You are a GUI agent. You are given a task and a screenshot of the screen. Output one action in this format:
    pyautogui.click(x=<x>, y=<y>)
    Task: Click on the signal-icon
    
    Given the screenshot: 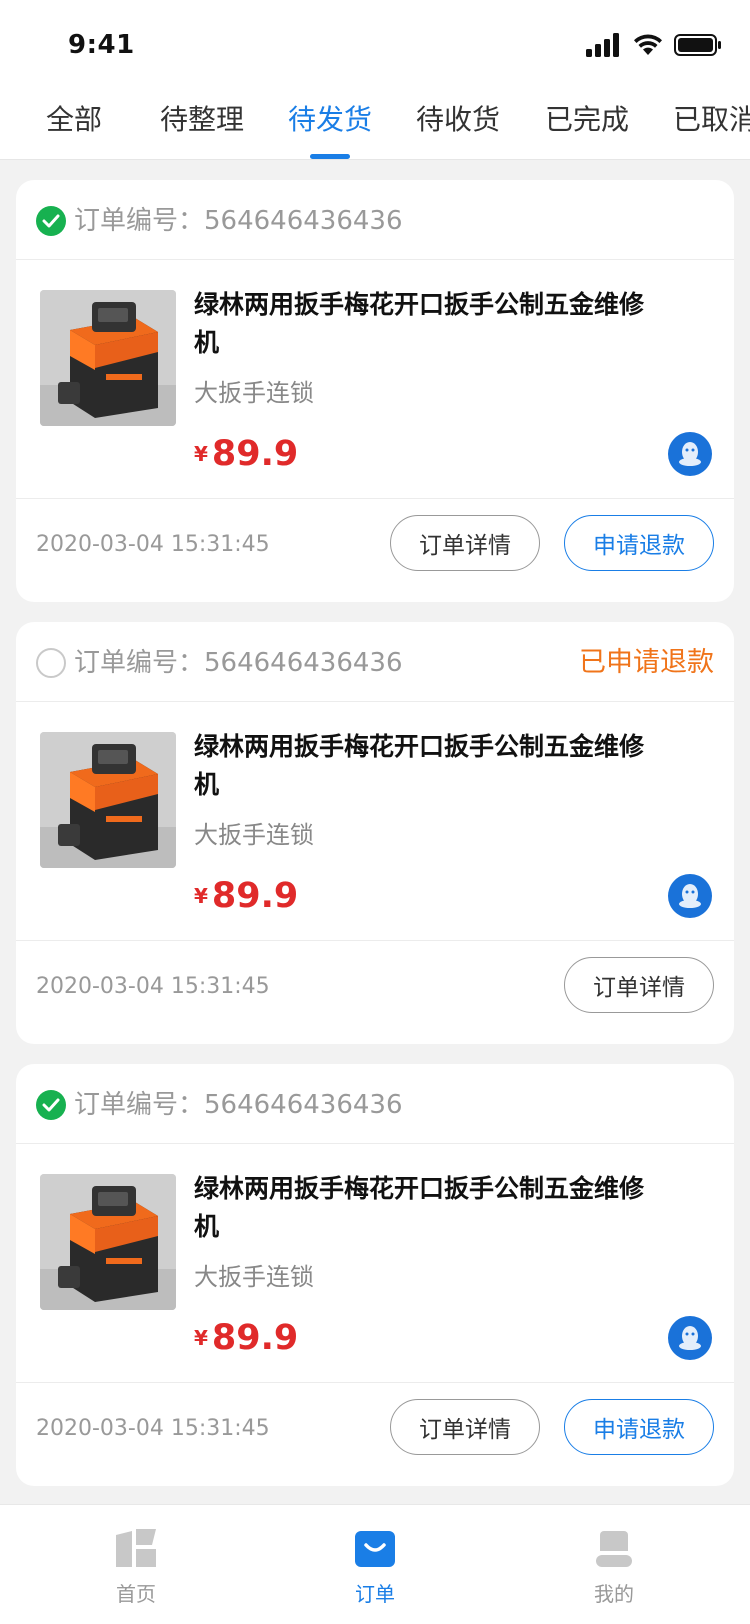 What is the action you would take?
    pyautogui.click(x=602, y=45)
    